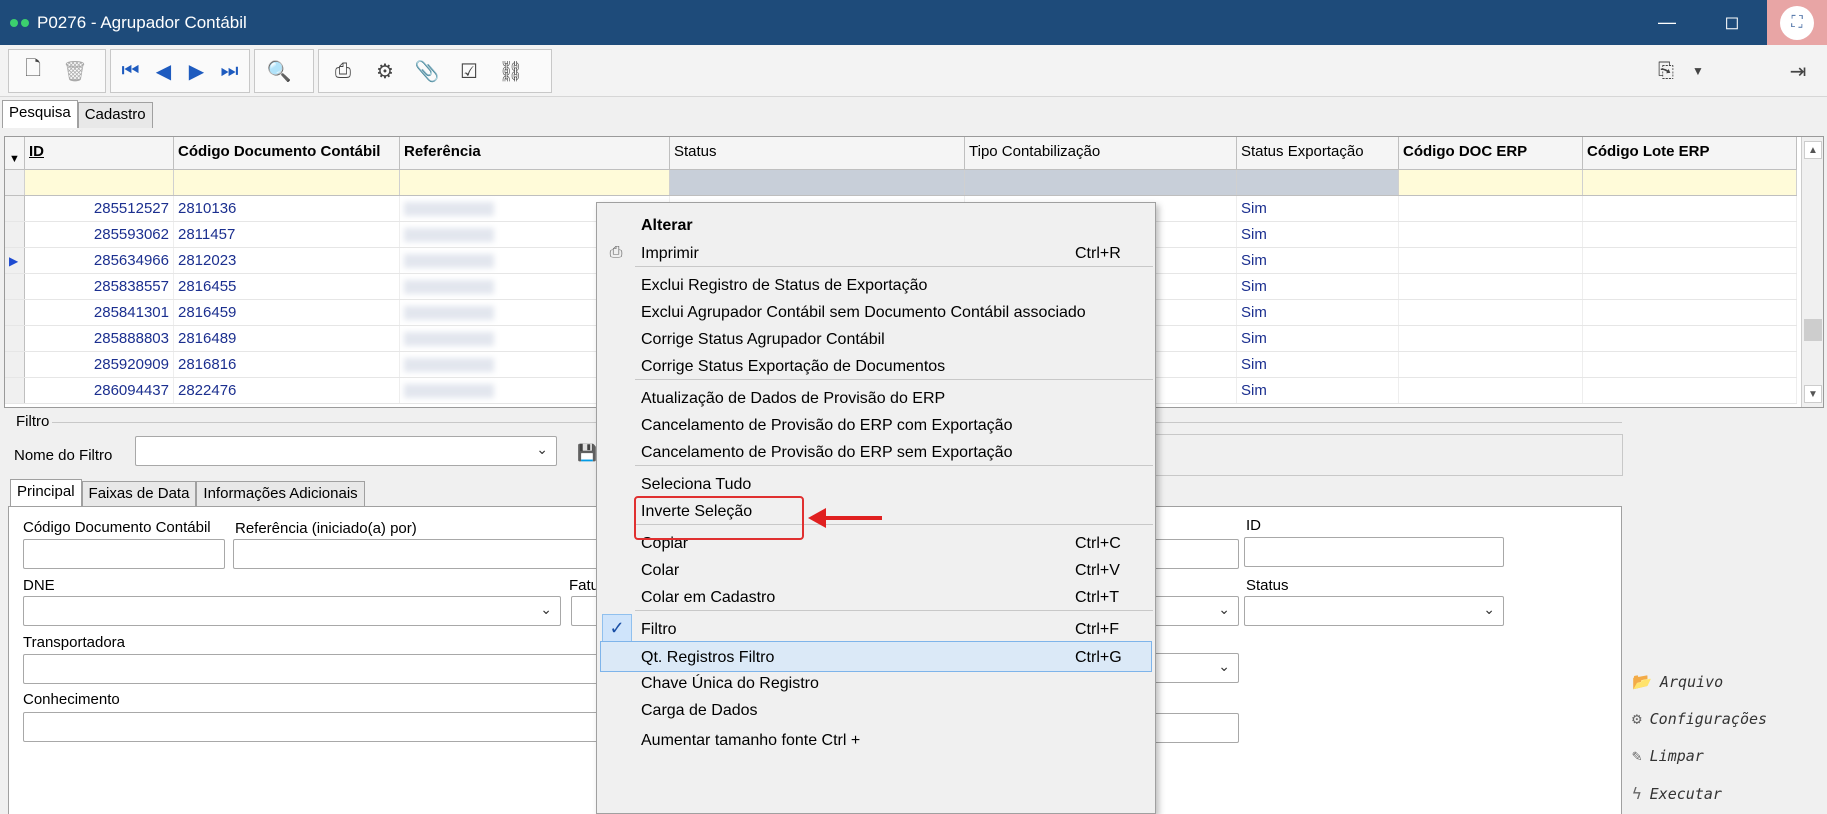 The height and width of the screenshot is (814, 1827). I want to click on col-header-id: ID, so click(99, 153).